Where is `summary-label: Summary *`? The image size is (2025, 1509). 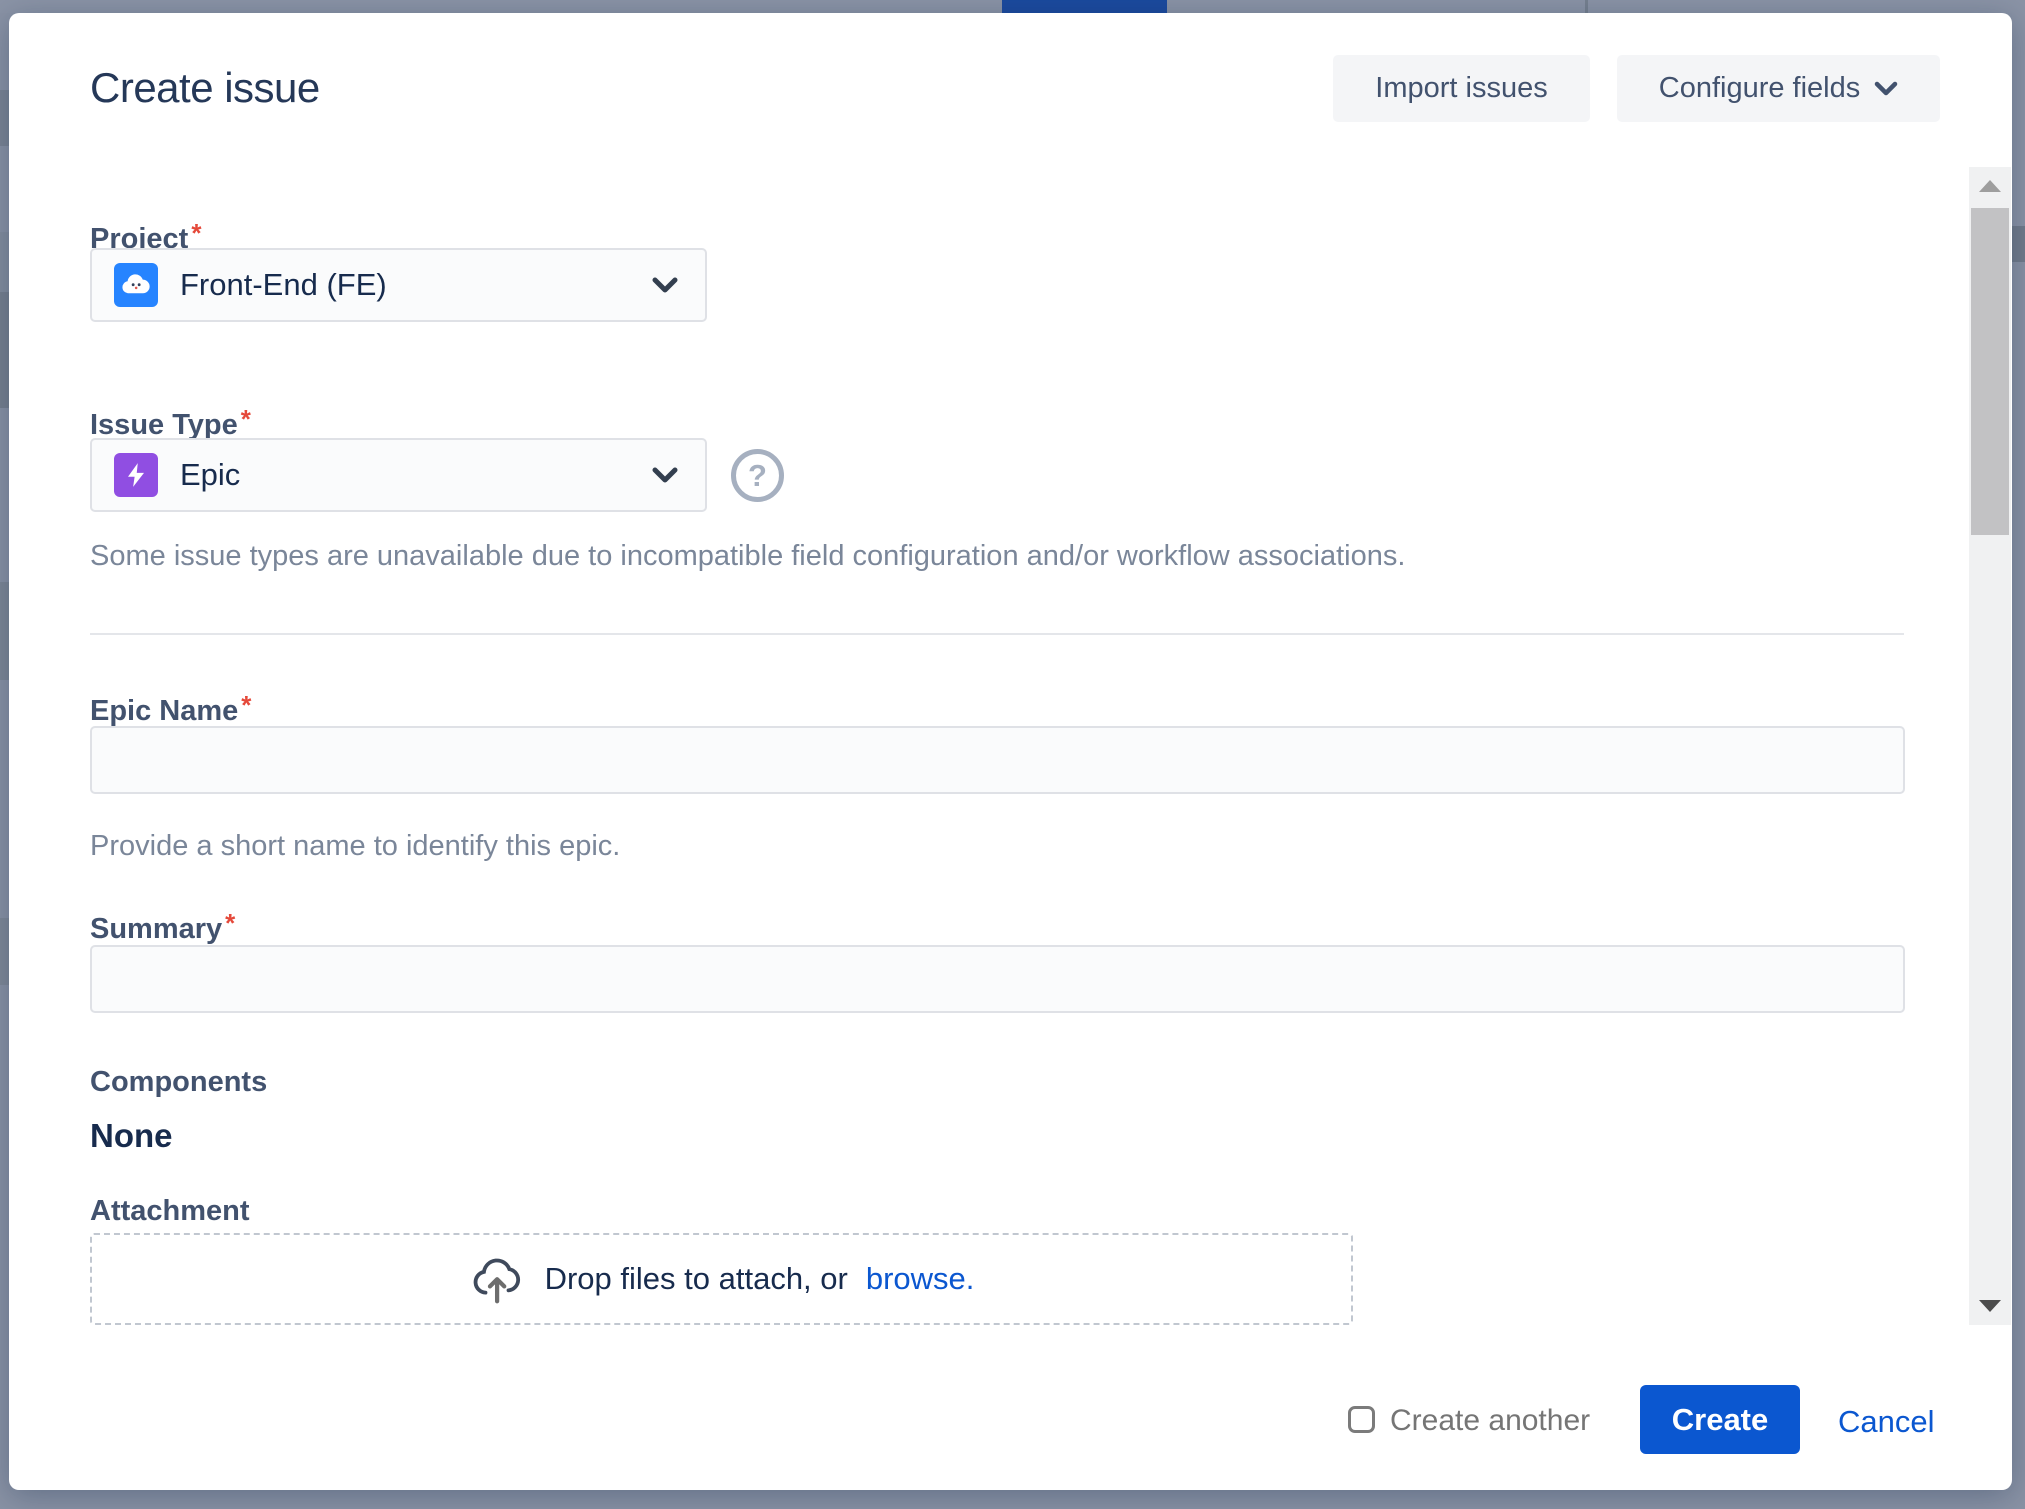
summary-label: Summary * is located at coordinates (163, 926).